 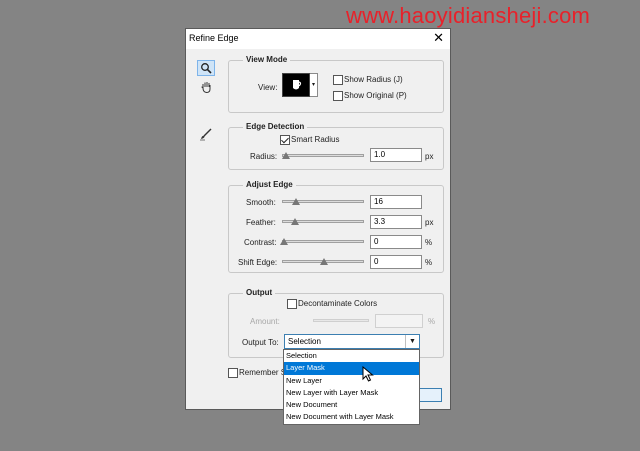 I want to click on radius-input: 1.0, so click(x=396, y=155).